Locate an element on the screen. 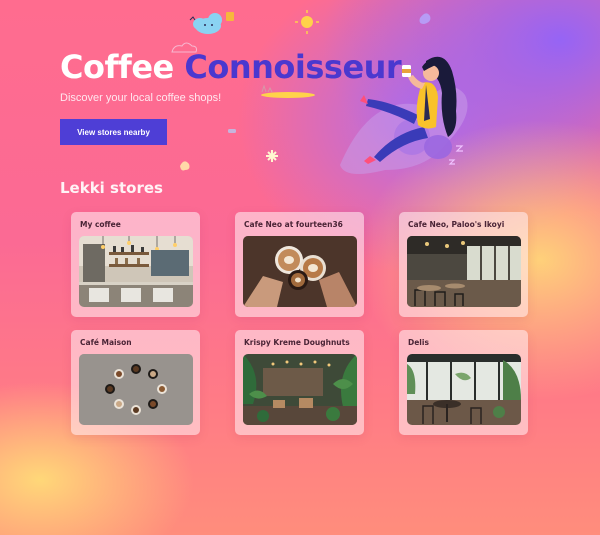 This screenshot has width=600, height=535. page-title: Coffee Connoisseur is located at coordinates (231, 67).